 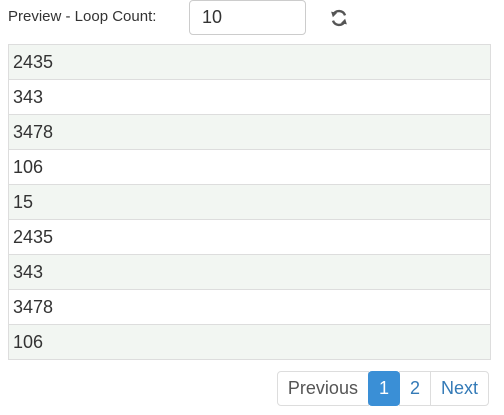 I want to click on loop-count-label: Preview - Loop Count:, so click(x=82, y=16).